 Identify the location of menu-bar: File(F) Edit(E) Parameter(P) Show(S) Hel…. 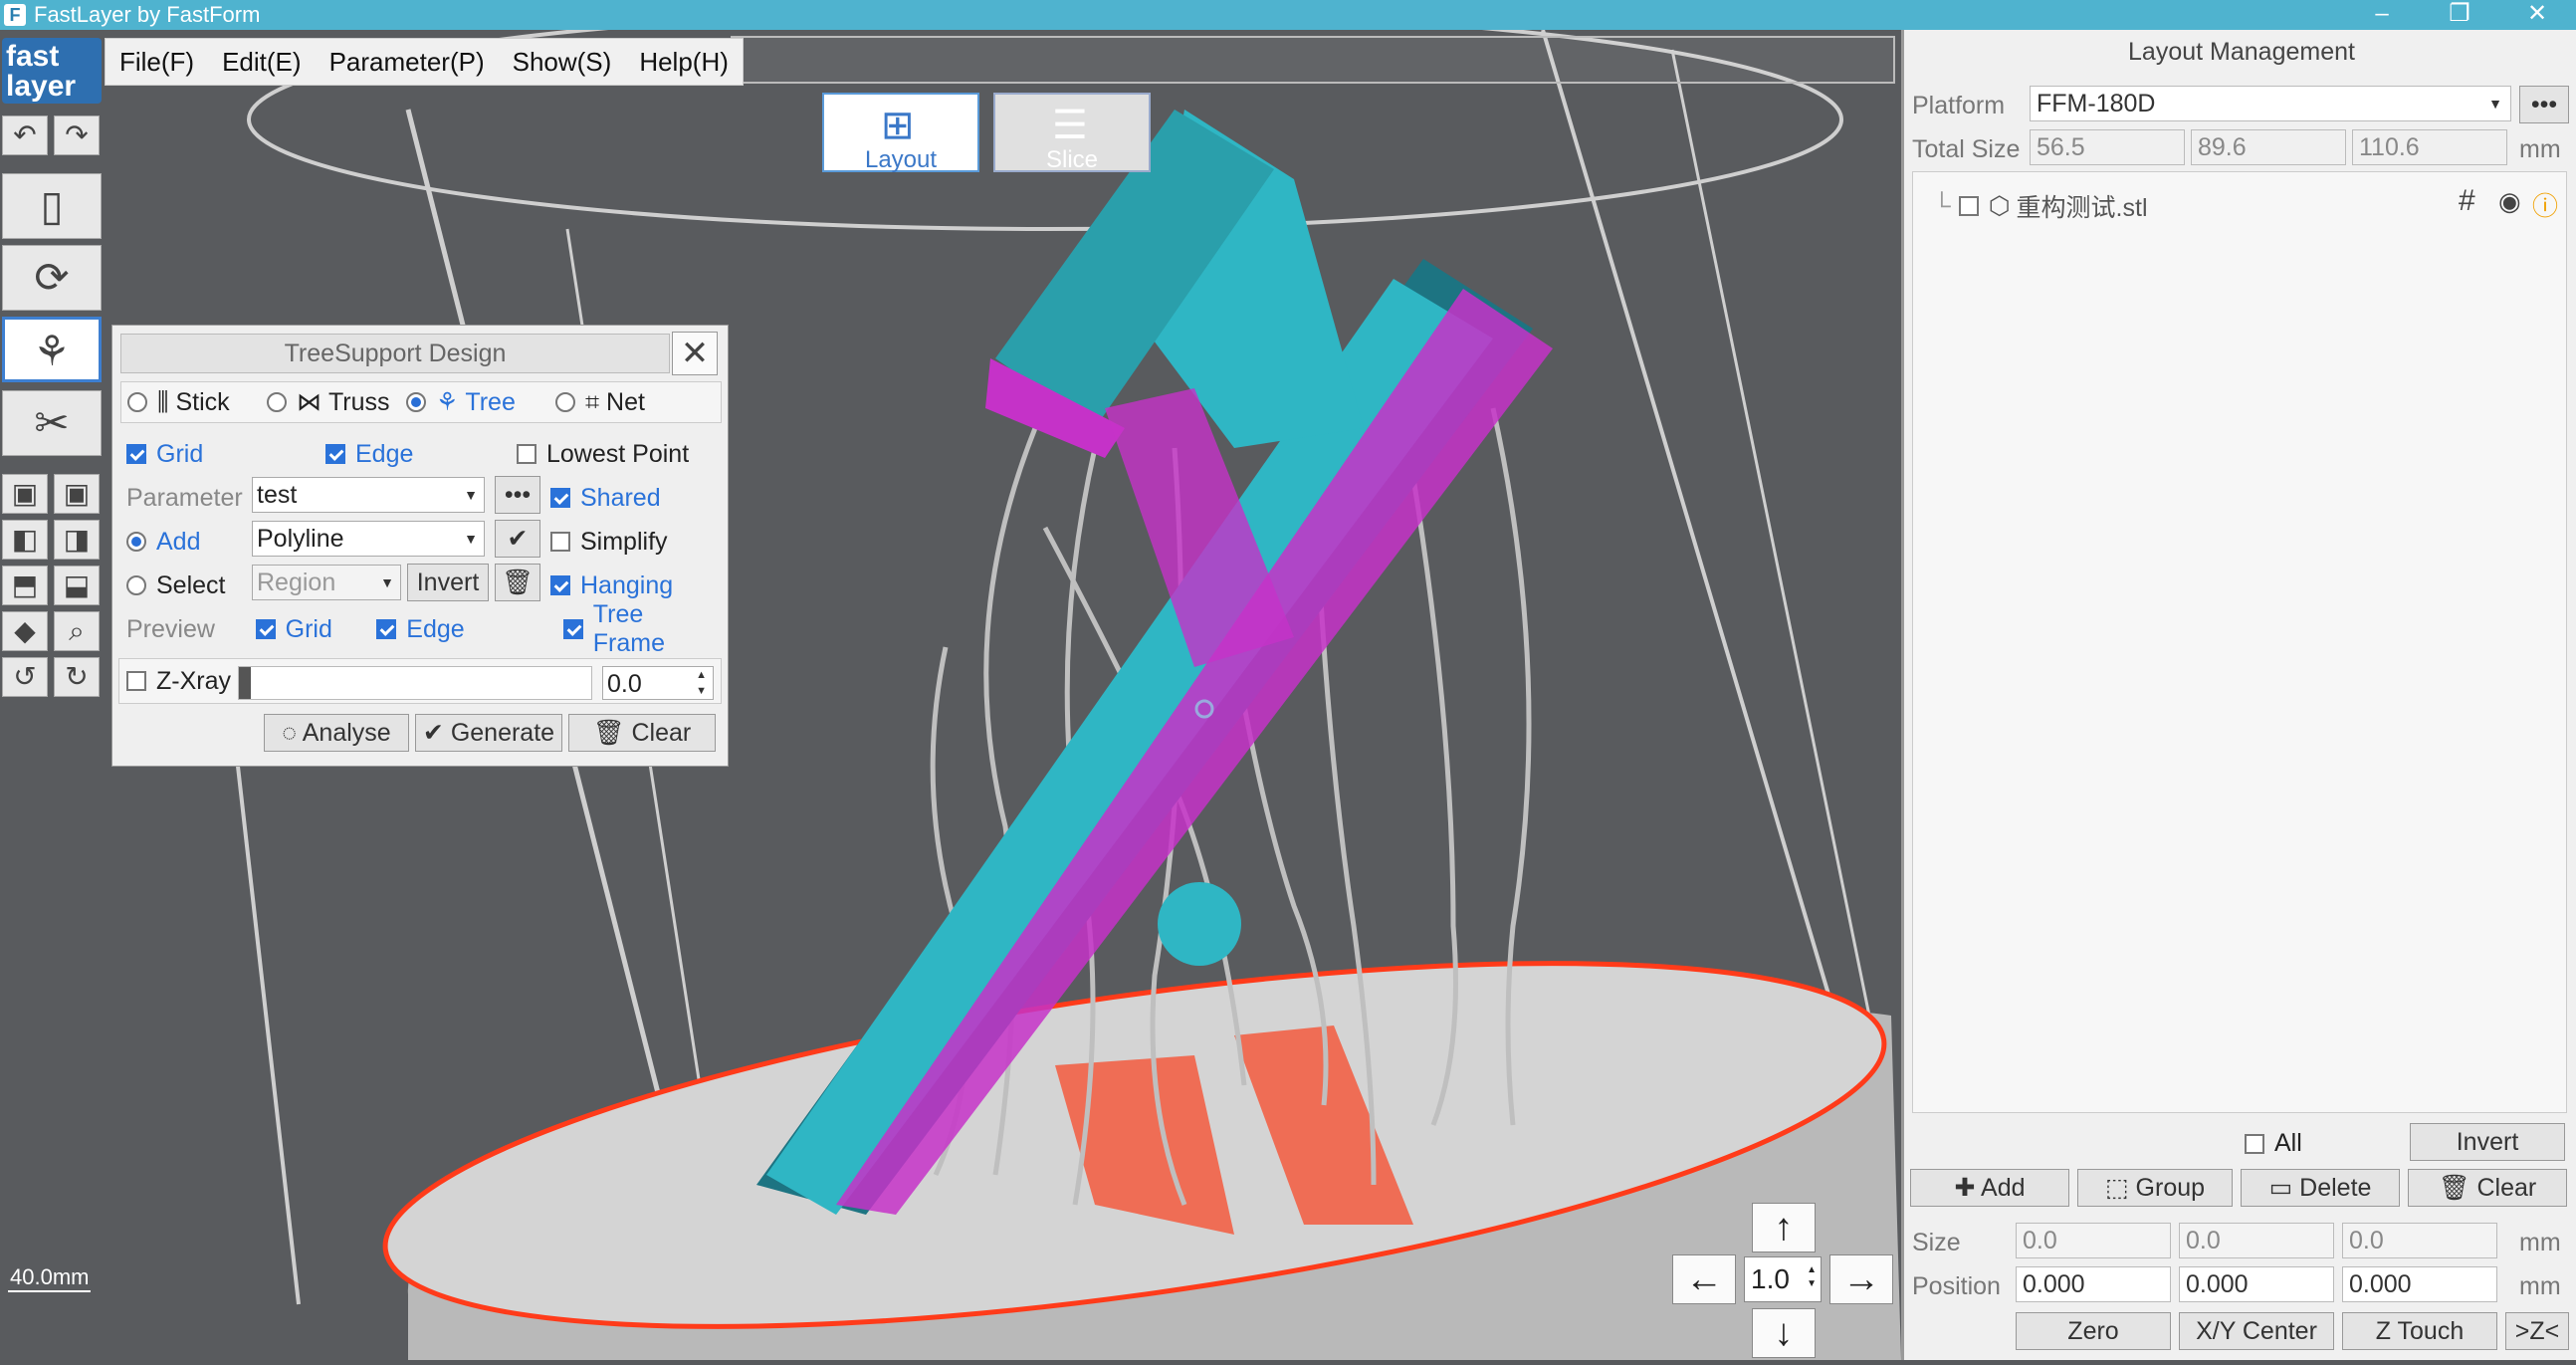
(424, 62).